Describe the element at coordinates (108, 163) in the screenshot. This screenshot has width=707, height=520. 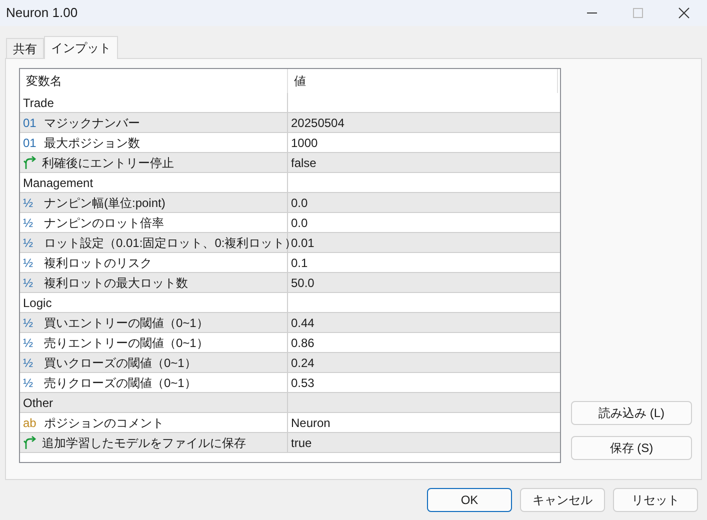
I see `parameter-name: 利確後にエントリー停止` at that location.